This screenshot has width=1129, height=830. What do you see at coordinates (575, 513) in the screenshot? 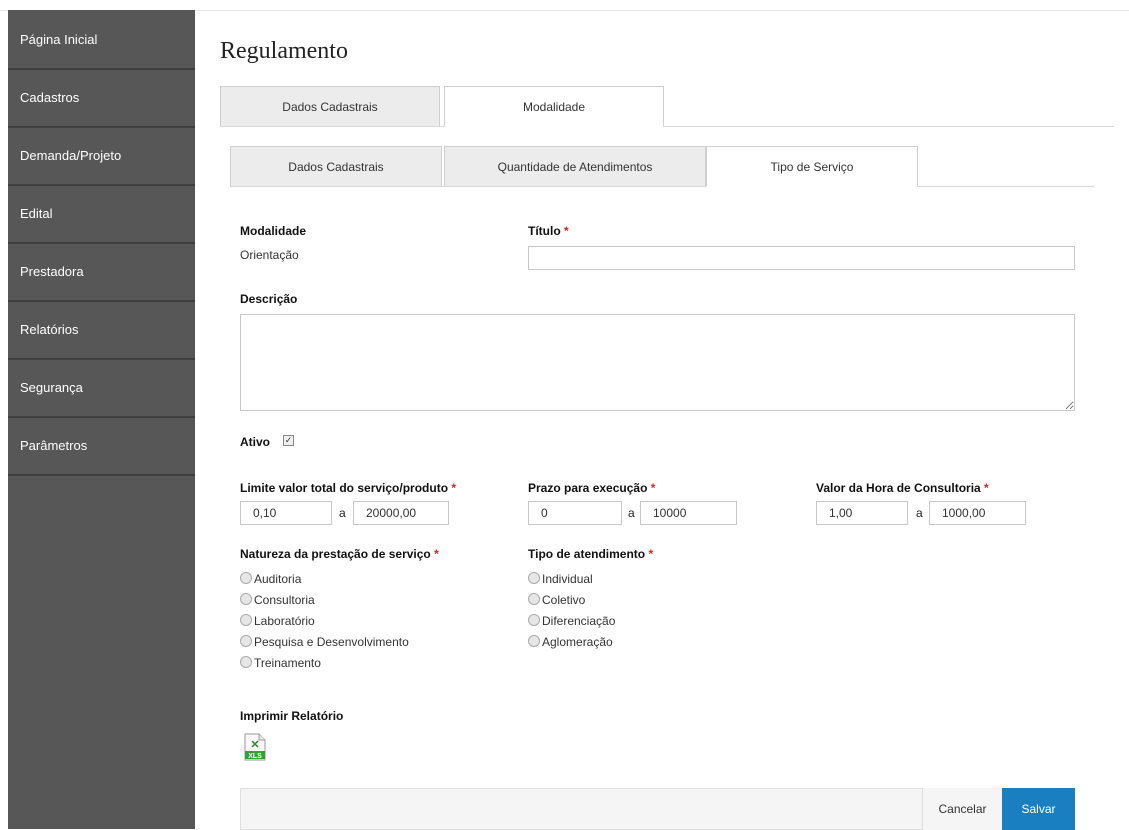
I see `prazo-from-input` at bounding box center [575, 513].